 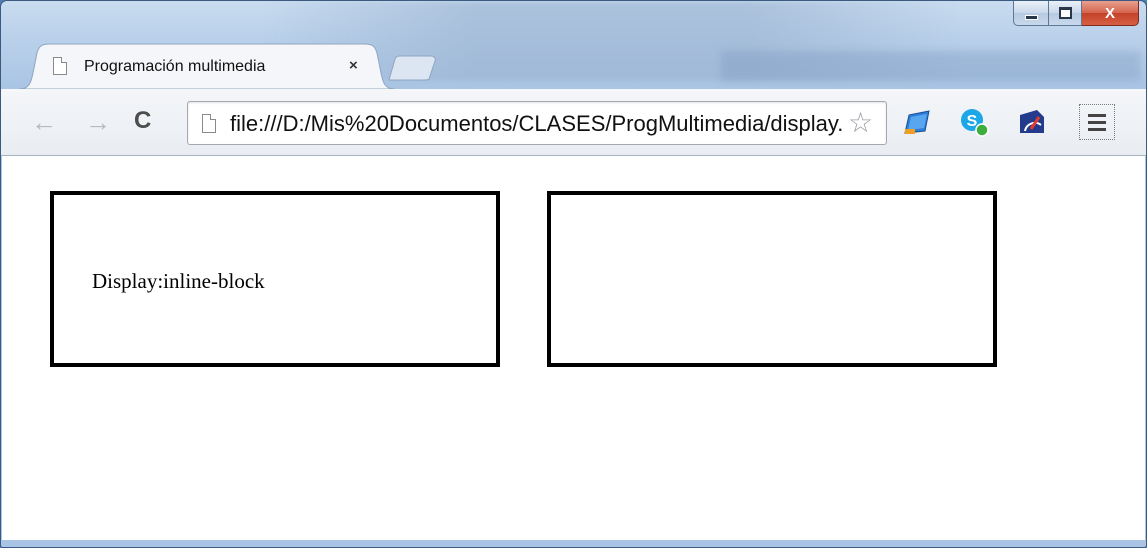 I want to click on close-icon: X, so click(x=1109, y=13).